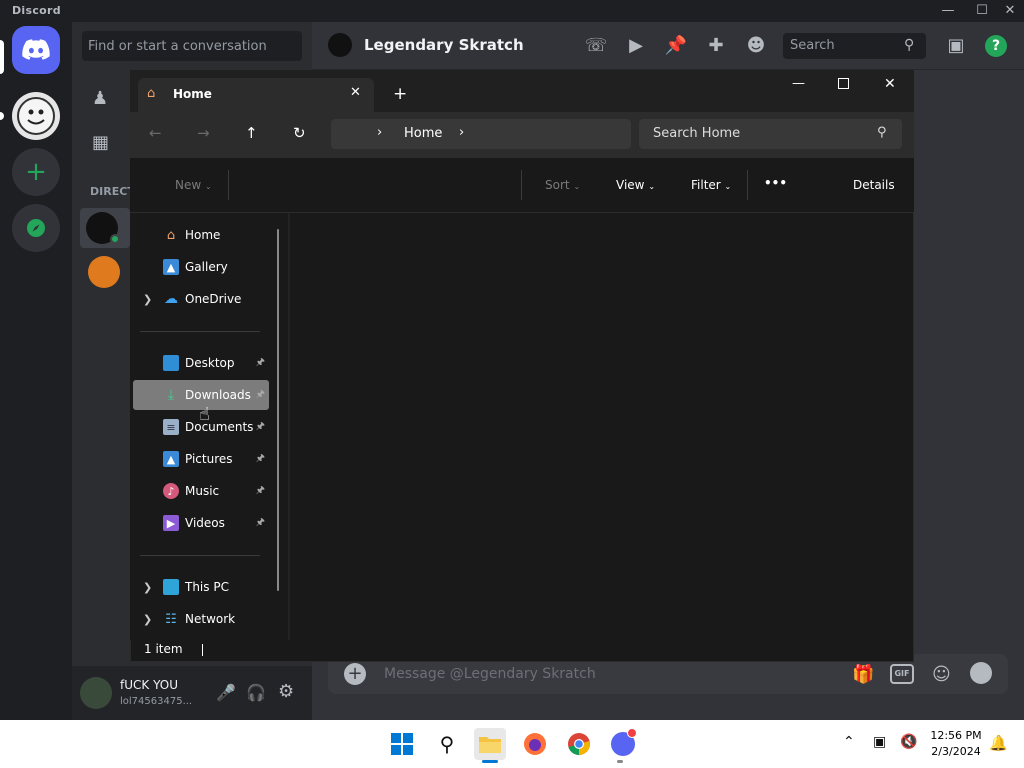 Image resolution: width=1024 pixels, height=768 pixels. I want to click on back-arrow-icon: ←, so click(155, 133).